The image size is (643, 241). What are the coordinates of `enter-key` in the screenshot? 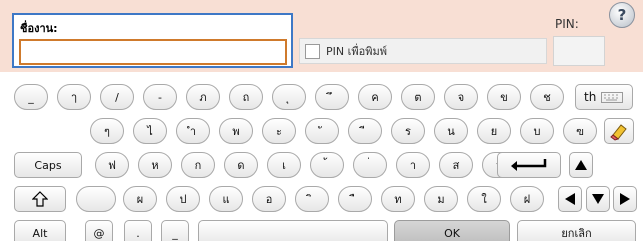 It's located at (529, 165).